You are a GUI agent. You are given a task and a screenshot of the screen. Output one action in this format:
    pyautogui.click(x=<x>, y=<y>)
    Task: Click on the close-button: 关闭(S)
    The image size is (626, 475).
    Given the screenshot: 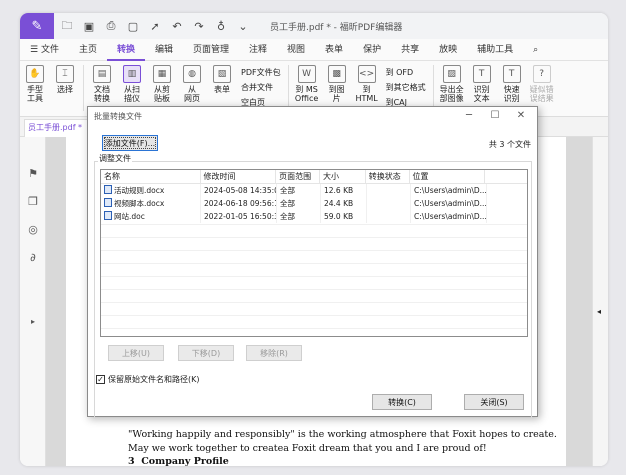 What is the action you would take?
    pyautogui.click(x=494, y=402)
    